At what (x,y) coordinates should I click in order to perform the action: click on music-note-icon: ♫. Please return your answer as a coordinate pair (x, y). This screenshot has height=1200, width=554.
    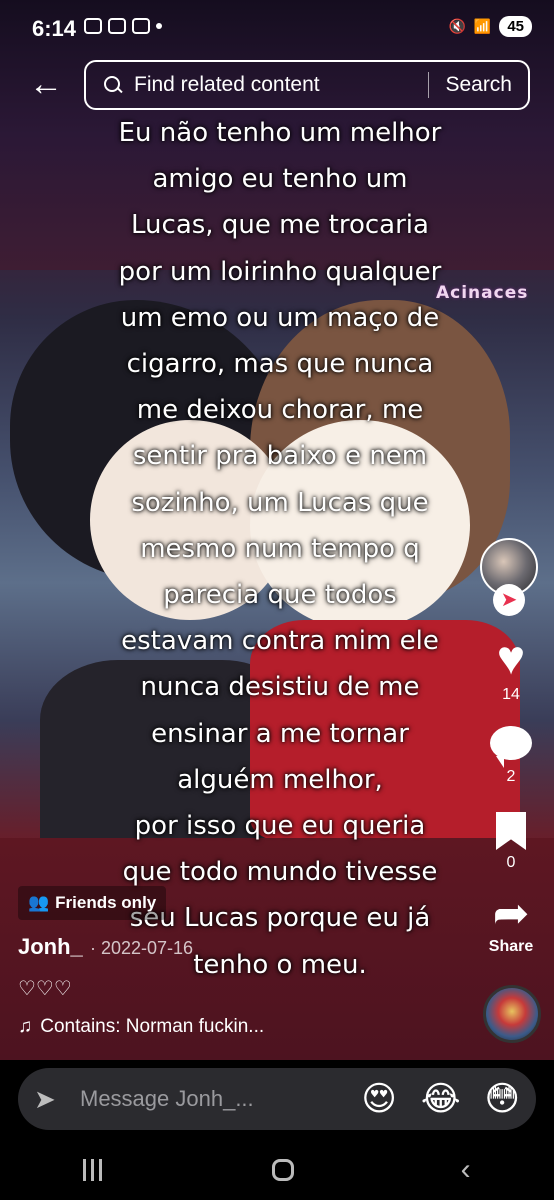
    Looking at the image, I should click on (25, 1026).